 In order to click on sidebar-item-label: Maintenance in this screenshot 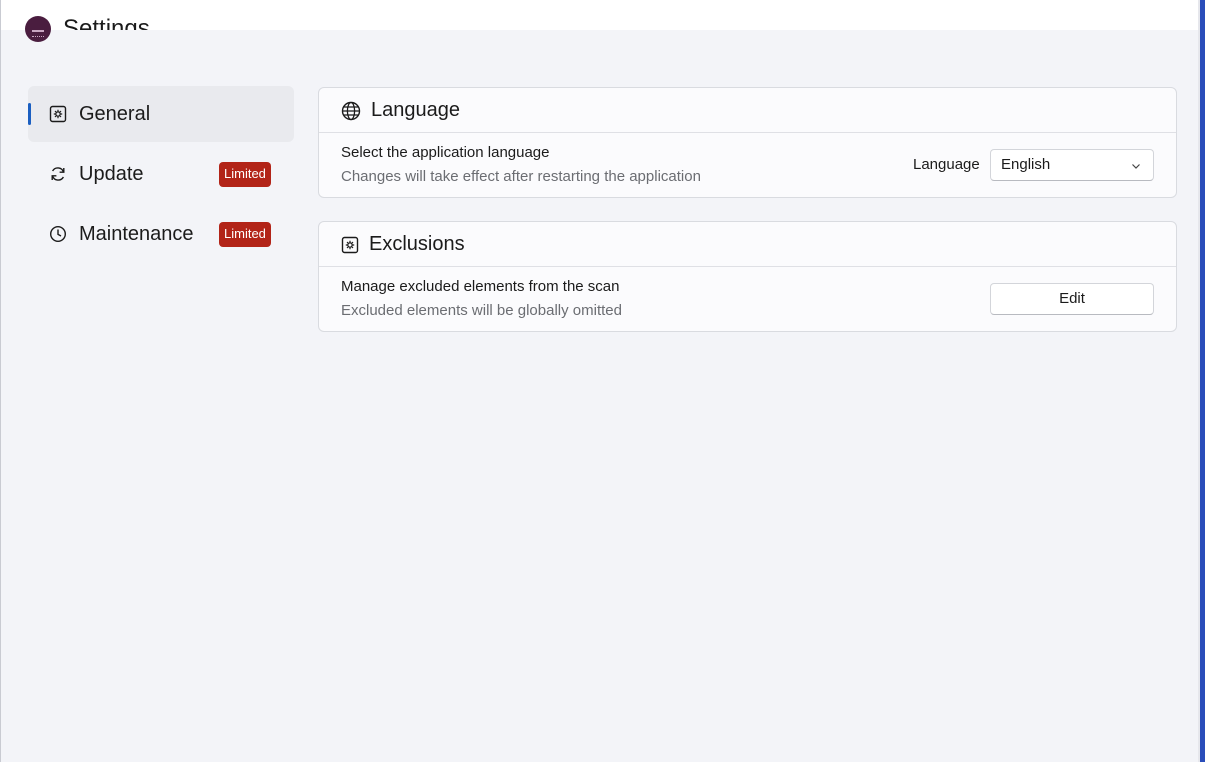, I will do `click(136, 234)`.